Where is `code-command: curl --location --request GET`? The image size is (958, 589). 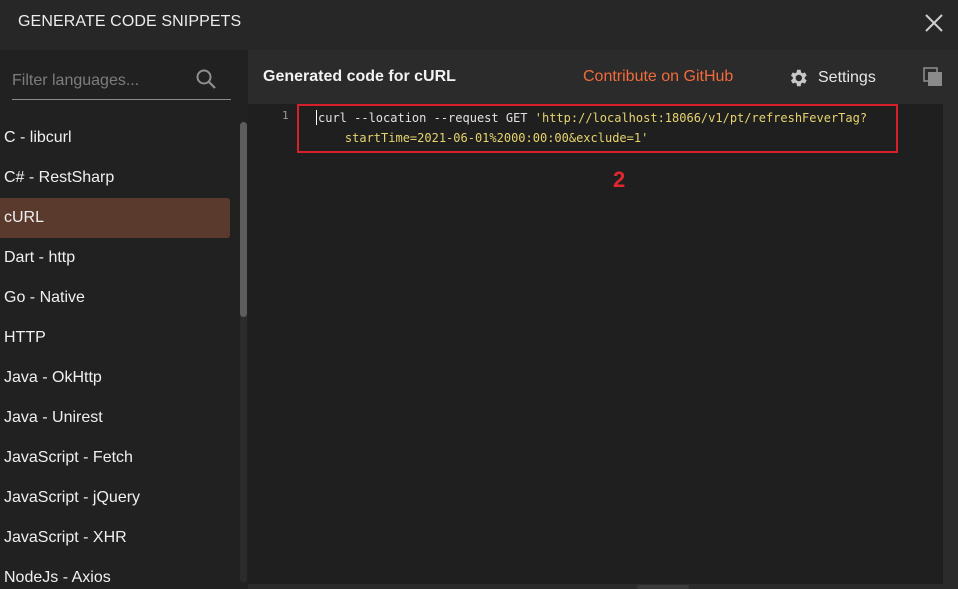
code-command: curl --location --request GET is located at coordinates (426, 118).